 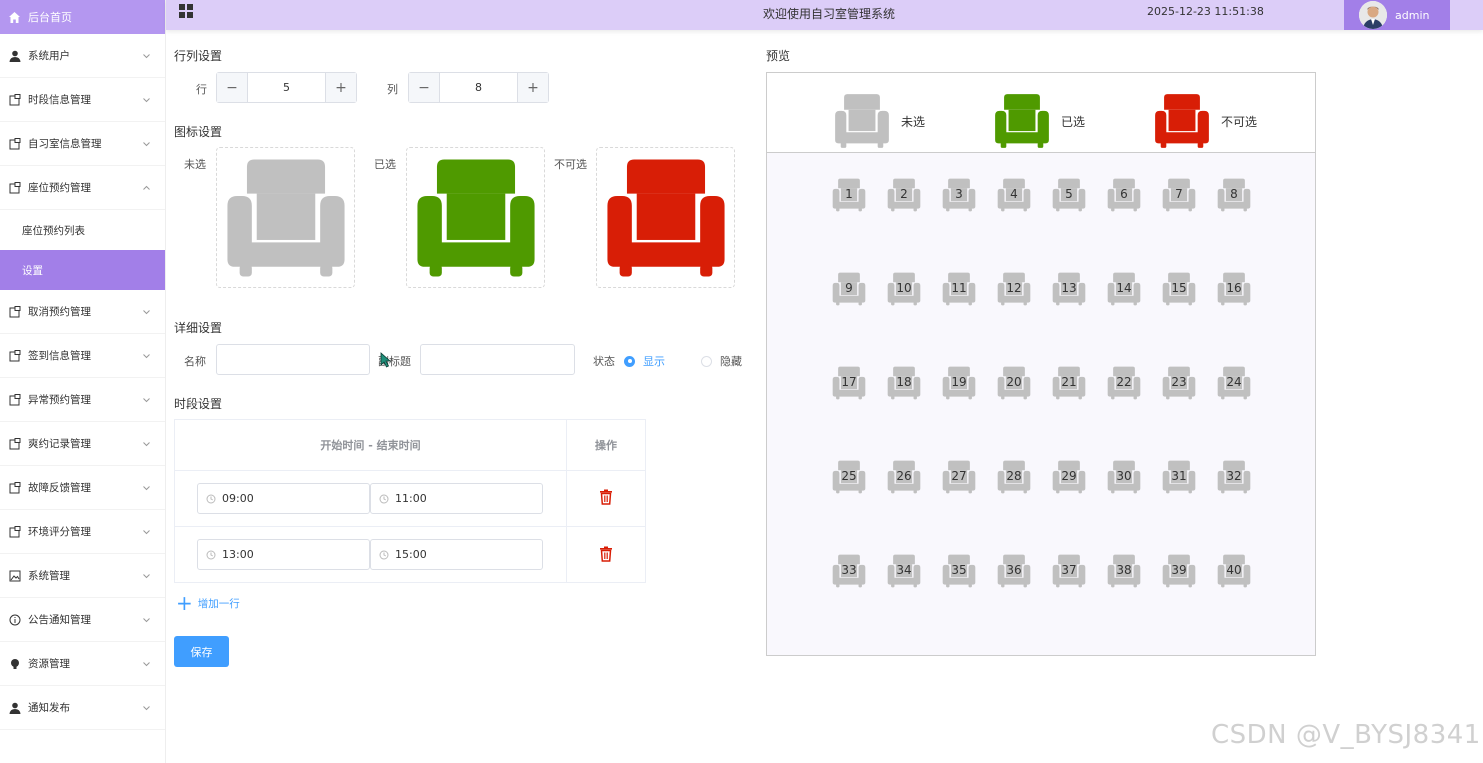 I want to click on start-time-input: 13:00, so click(x=283, y=554).